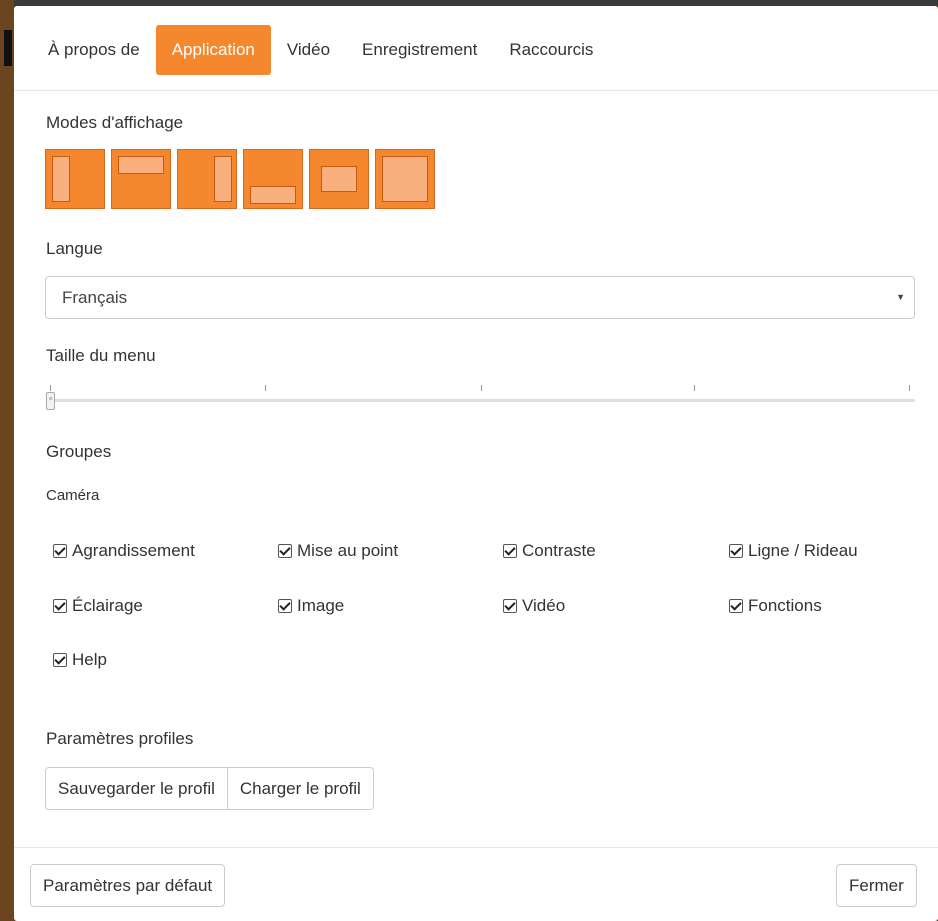  I want to click on camera-sublabel: Caméra, so click(73, 495).